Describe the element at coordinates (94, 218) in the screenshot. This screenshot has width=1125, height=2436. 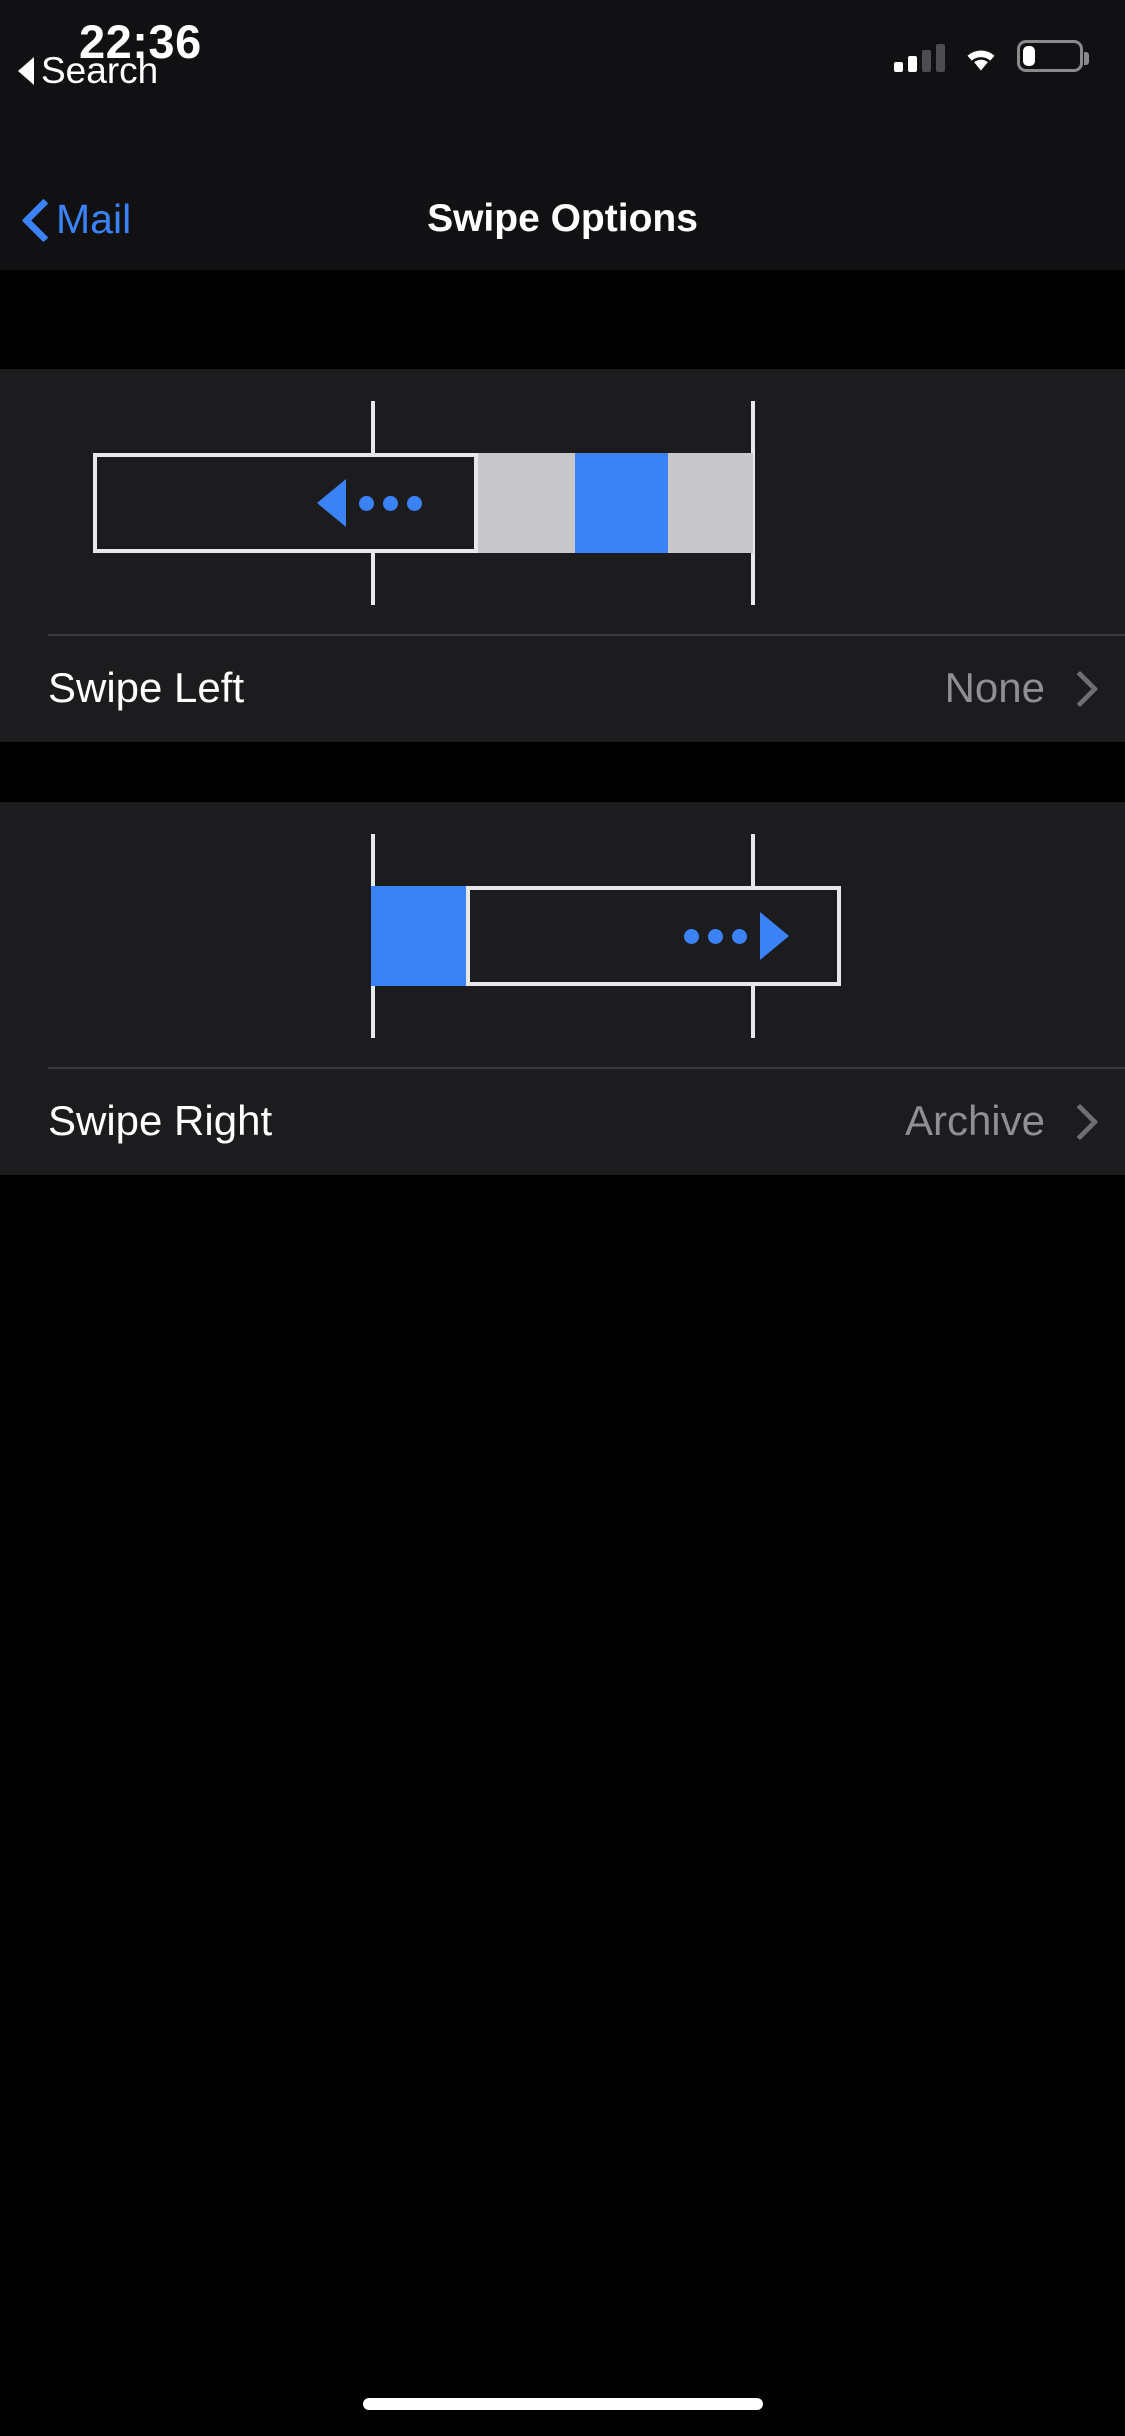
I see `back-button-label: Mail` at that location.